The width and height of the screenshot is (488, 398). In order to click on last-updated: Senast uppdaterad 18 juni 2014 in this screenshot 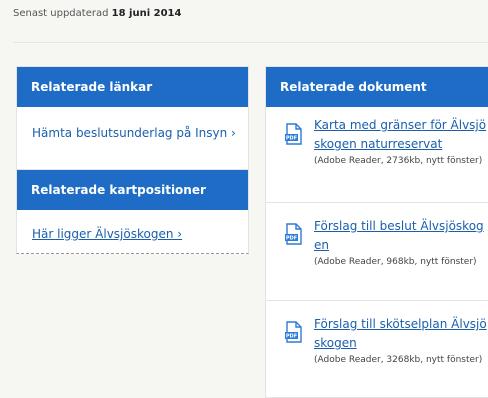, I will do `click(97, 13)`.